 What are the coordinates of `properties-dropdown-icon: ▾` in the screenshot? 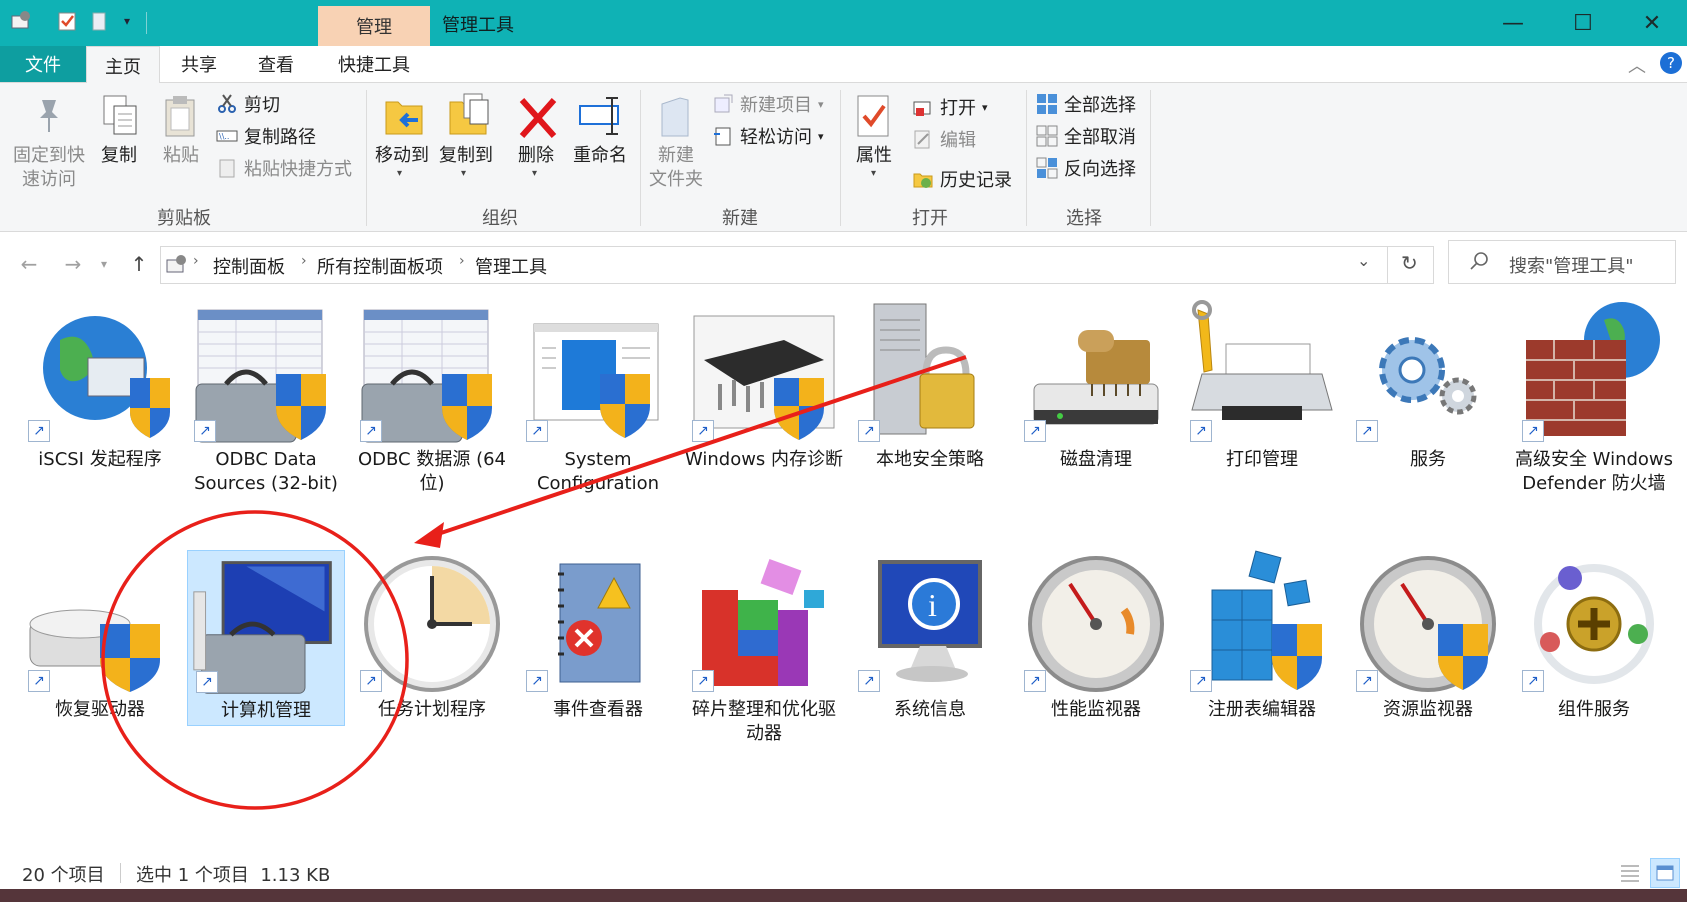 It's located at (873, 173).